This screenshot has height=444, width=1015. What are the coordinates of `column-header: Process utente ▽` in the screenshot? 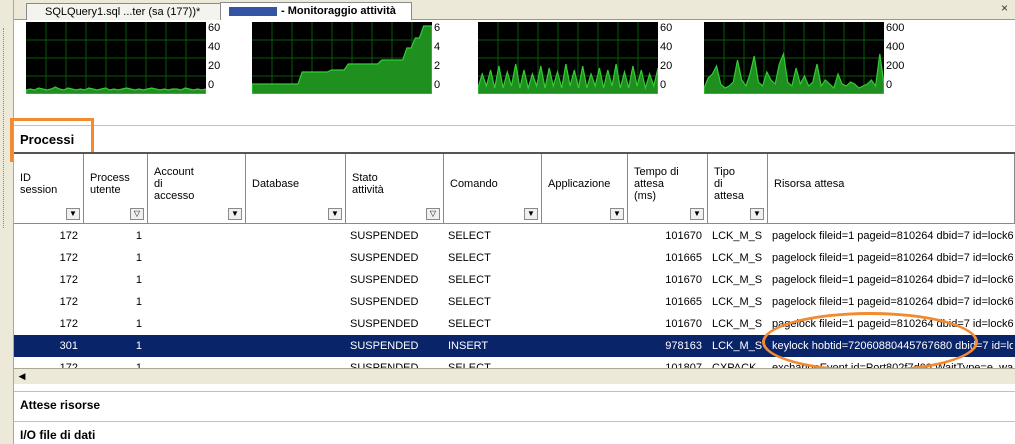 It's located at (116, 189).